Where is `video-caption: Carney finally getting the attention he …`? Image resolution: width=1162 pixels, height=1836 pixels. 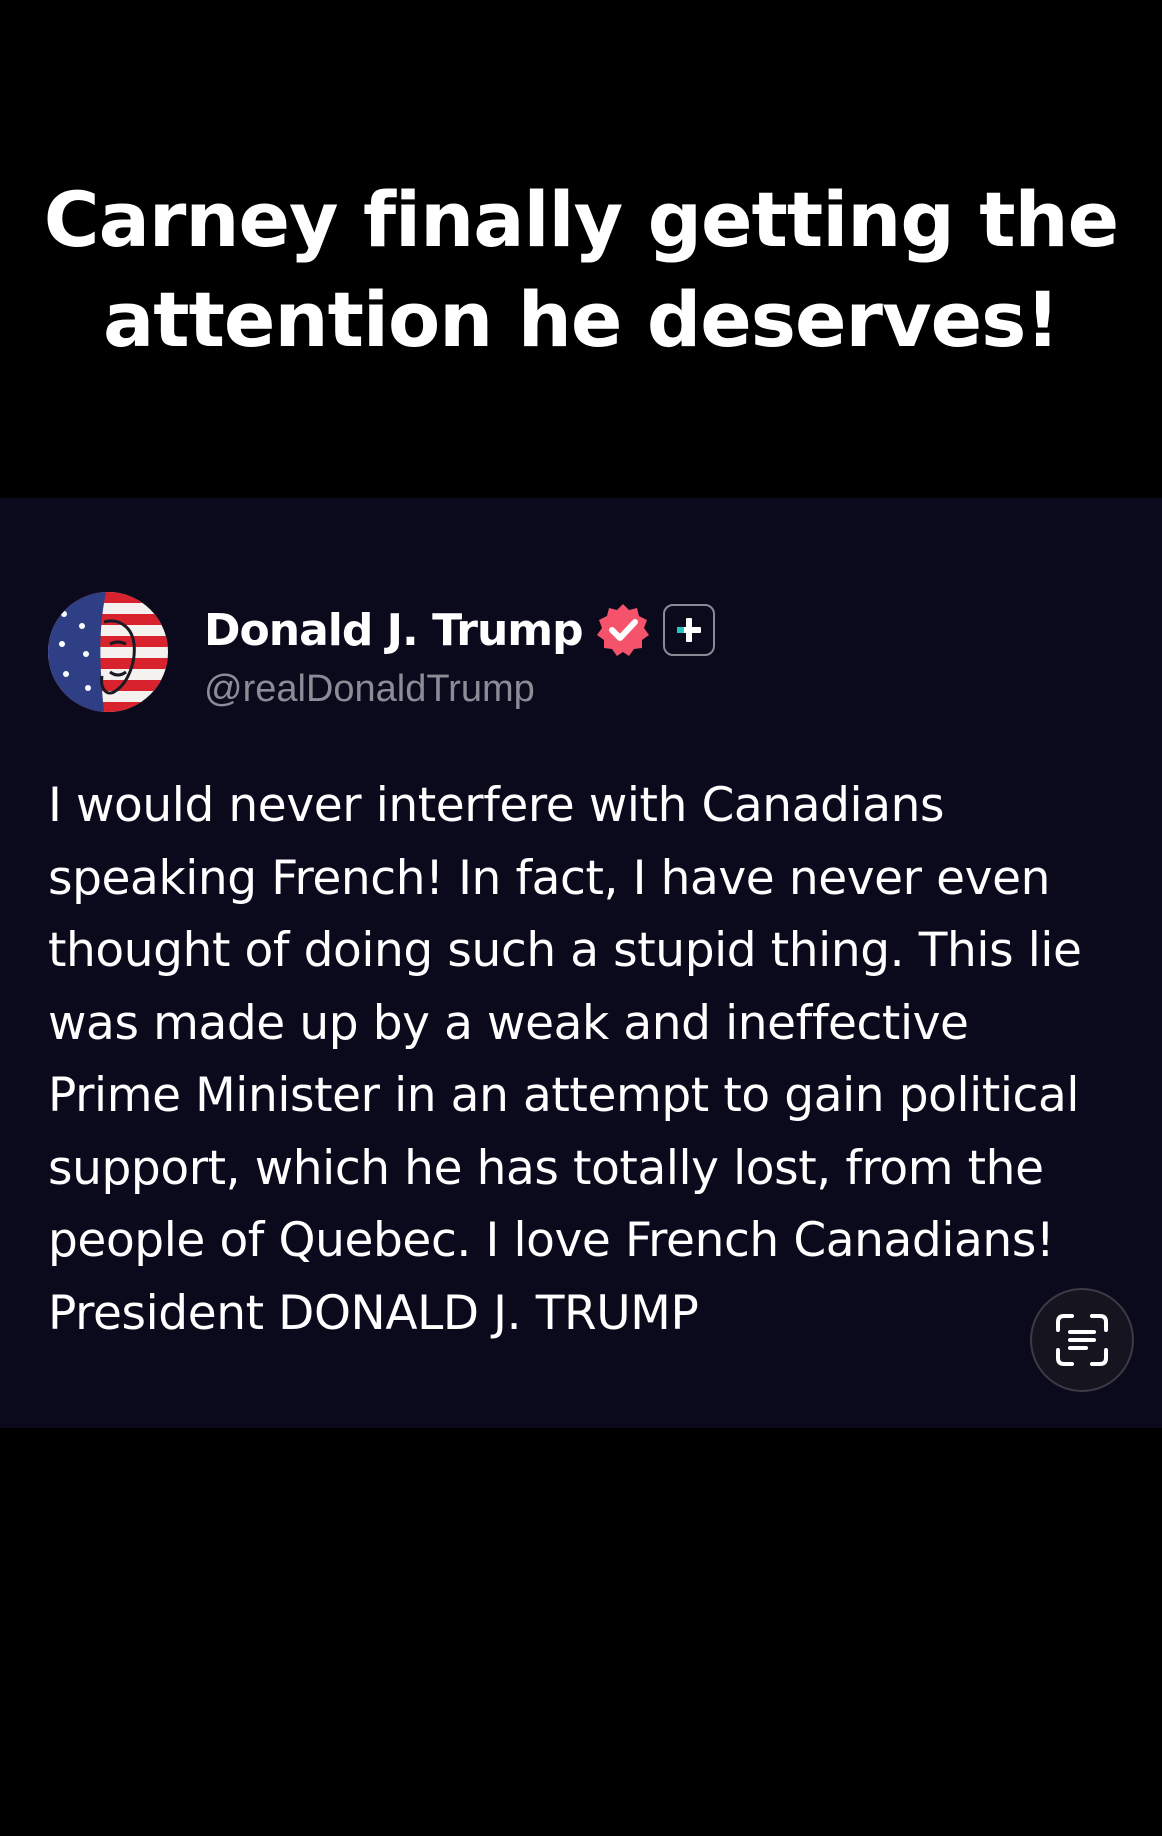 video-caption: Carney finally getting the attention he … is located at coordinates (581, 270).